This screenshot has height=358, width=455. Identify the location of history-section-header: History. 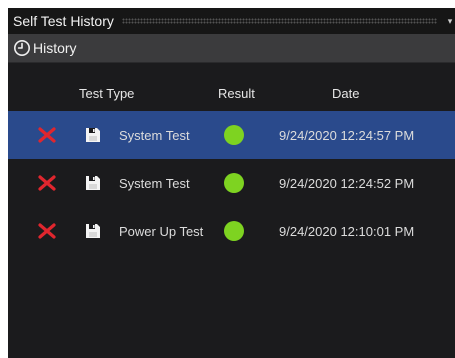
(231, 48).